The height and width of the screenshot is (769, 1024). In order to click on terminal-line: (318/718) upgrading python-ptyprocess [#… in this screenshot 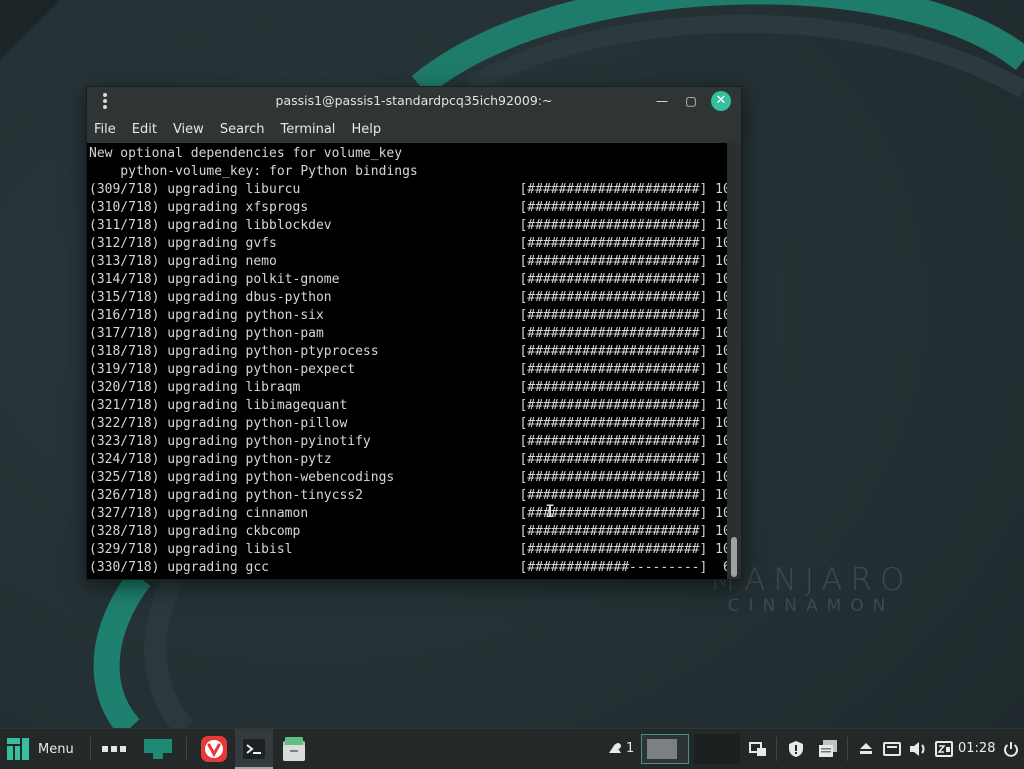, I will do `click(408, 351)`.